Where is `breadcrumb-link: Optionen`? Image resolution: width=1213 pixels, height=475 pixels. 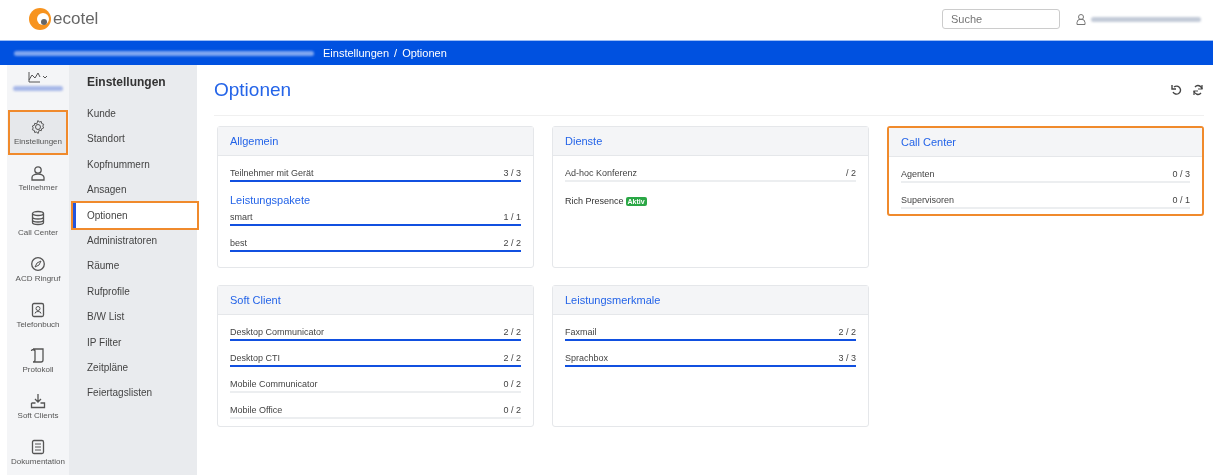 breadcrumb-link: Optionen is located at coordinates (424, 53).